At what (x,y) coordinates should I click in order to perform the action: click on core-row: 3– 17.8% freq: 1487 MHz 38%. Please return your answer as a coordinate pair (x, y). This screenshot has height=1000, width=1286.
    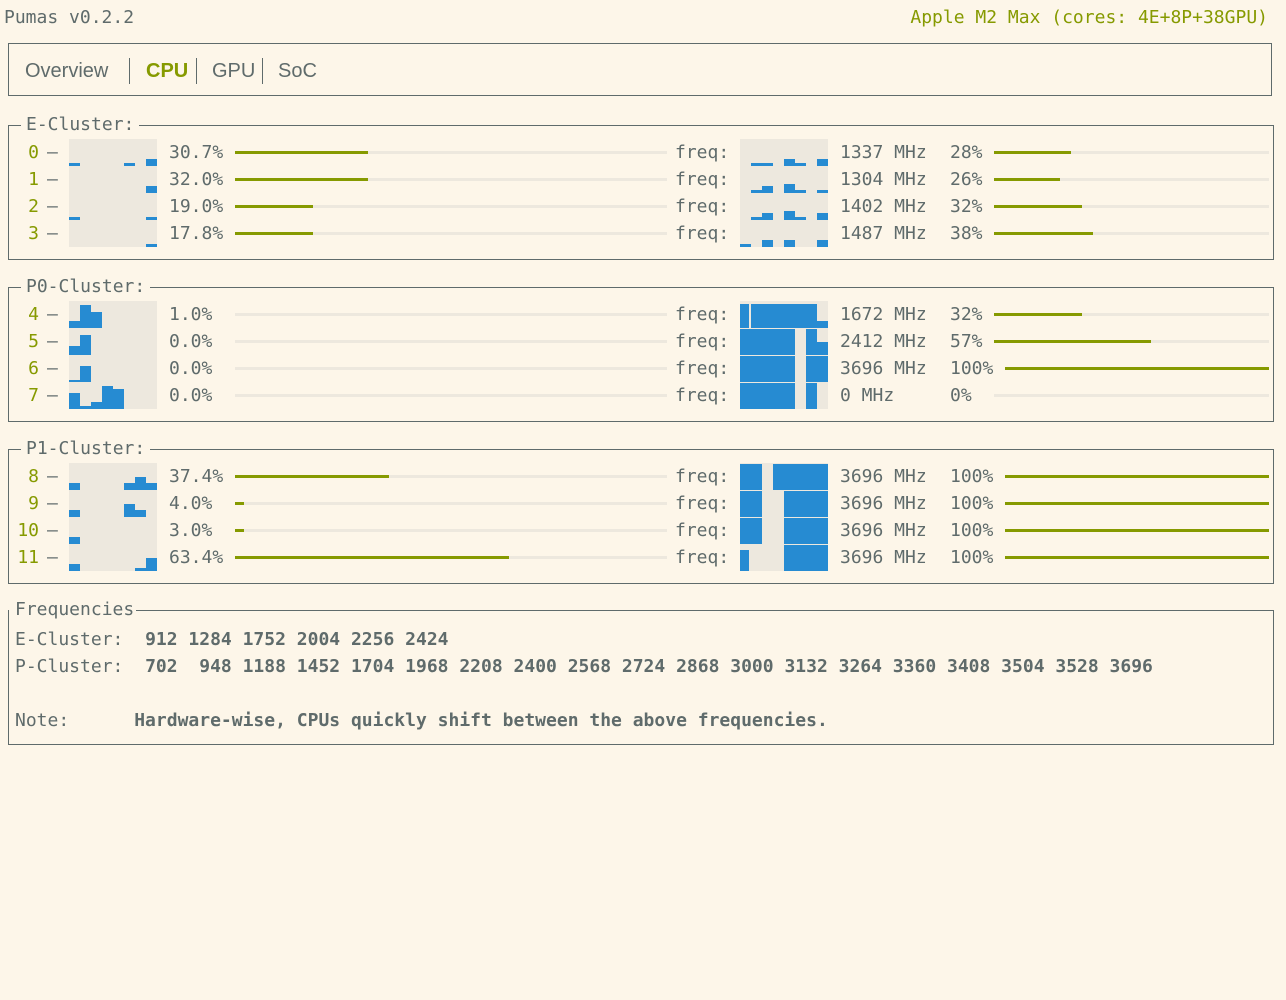
    Looking at the image, I should click on (641, 233).